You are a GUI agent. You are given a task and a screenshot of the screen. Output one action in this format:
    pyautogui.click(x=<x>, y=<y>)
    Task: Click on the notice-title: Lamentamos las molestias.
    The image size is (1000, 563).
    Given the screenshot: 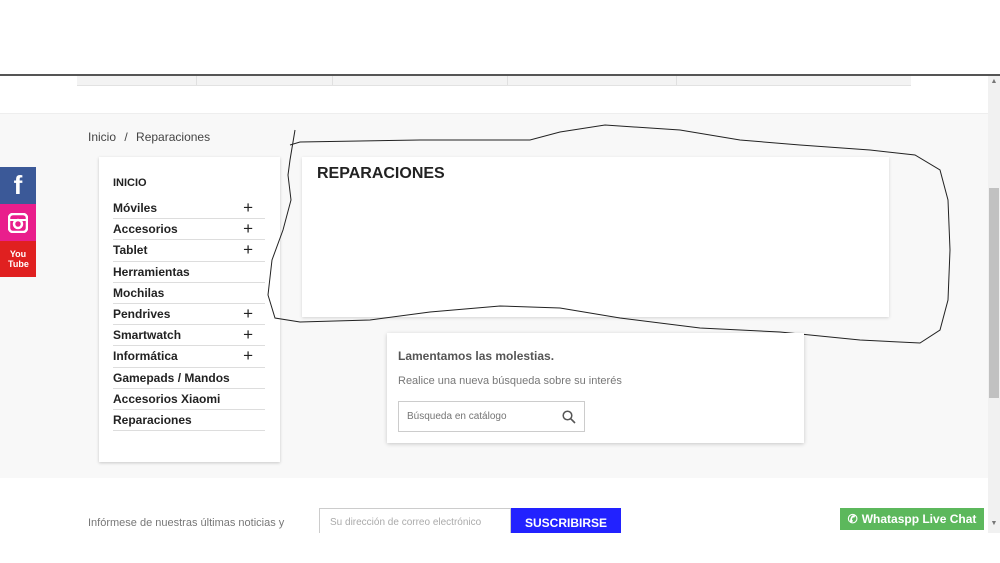 What is the action you would take?
    pyautogui.click(x=476, y=356)
    